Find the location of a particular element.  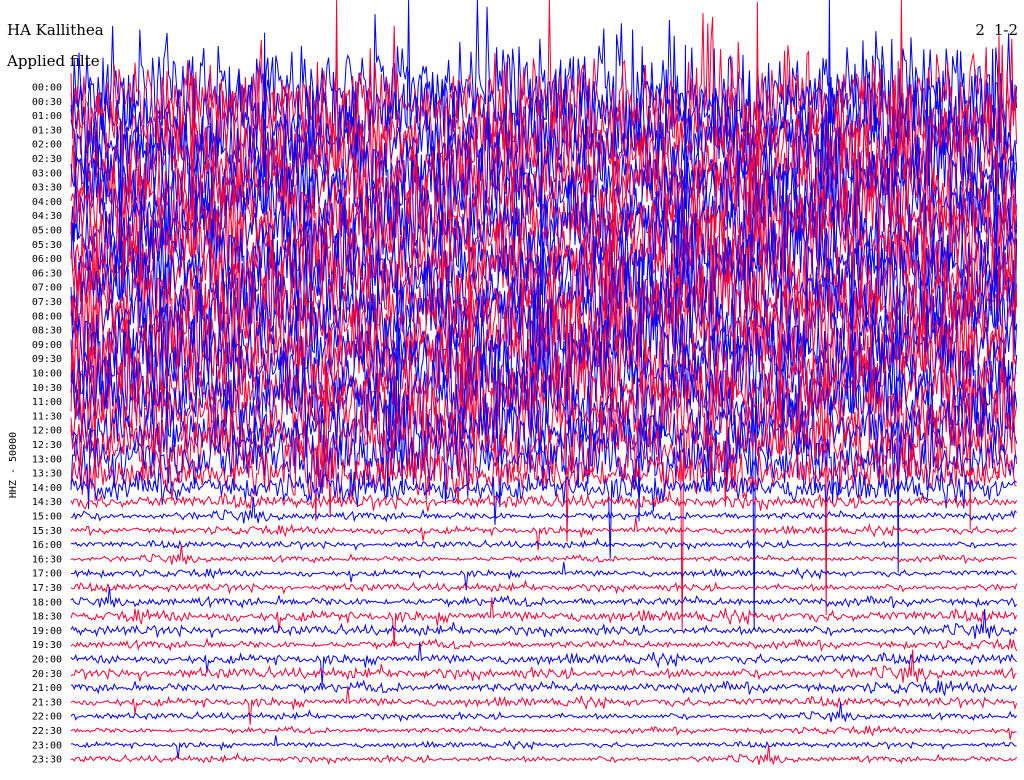

row-time-label: 16:00 is located at coordinates (47, 545).